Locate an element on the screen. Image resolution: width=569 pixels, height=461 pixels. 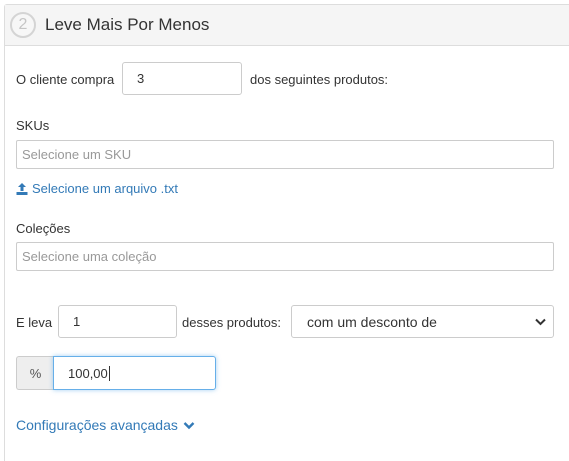
panel-header: 2 Leve Mais Por Menos is located at coordinates (287, 25).